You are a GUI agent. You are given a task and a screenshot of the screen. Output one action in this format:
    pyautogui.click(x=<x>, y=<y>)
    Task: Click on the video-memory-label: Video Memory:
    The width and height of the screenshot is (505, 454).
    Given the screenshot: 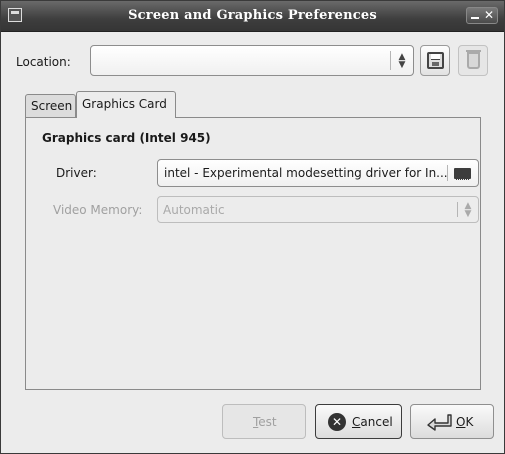 What is the action you would take?
    pyautogui.click(x=98, y=210)
    